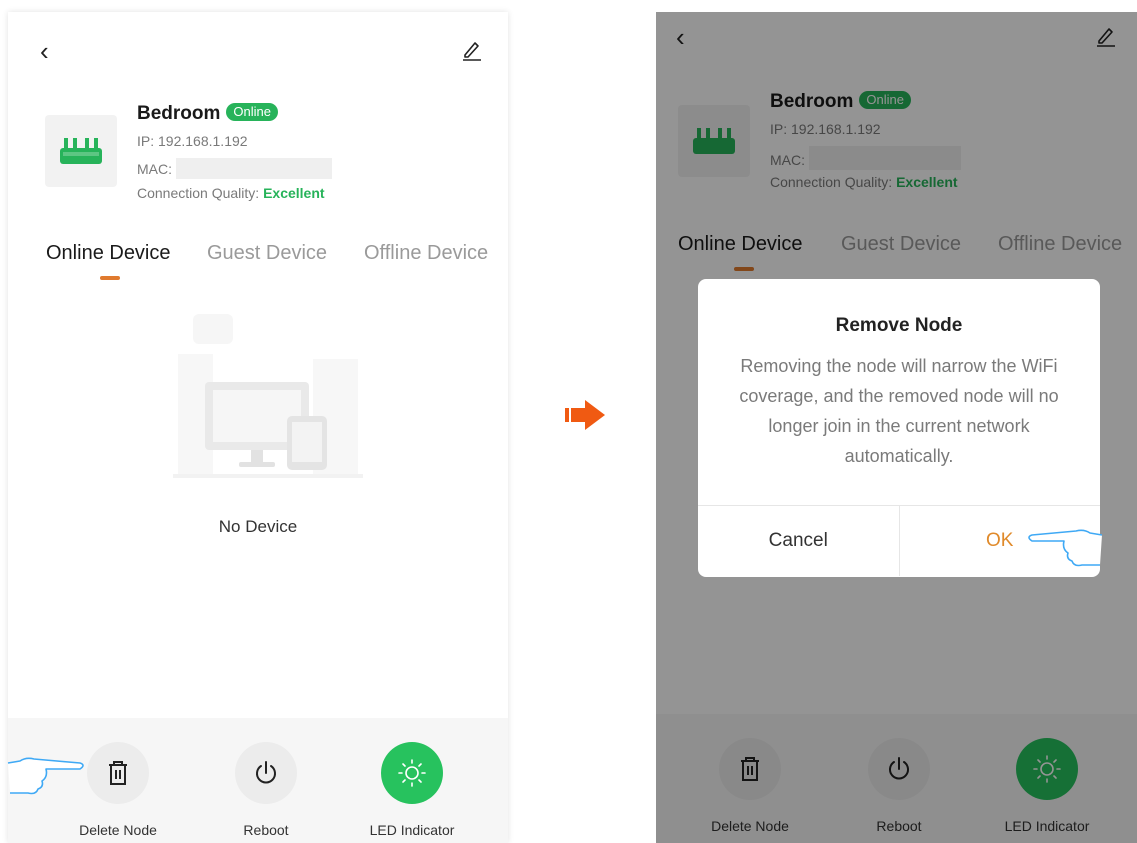 The height and width of the screenshot is (843, 1137). I want to click on mac-row: MAC:, so click(234, 168).